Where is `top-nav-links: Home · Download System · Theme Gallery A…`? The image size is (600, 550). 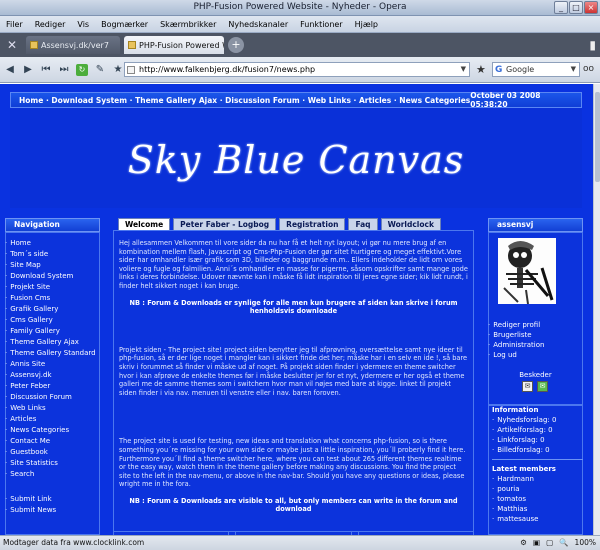
top-nav-links: Home · Download System · Theme Gallery A… is located at coordinates (244, 100).